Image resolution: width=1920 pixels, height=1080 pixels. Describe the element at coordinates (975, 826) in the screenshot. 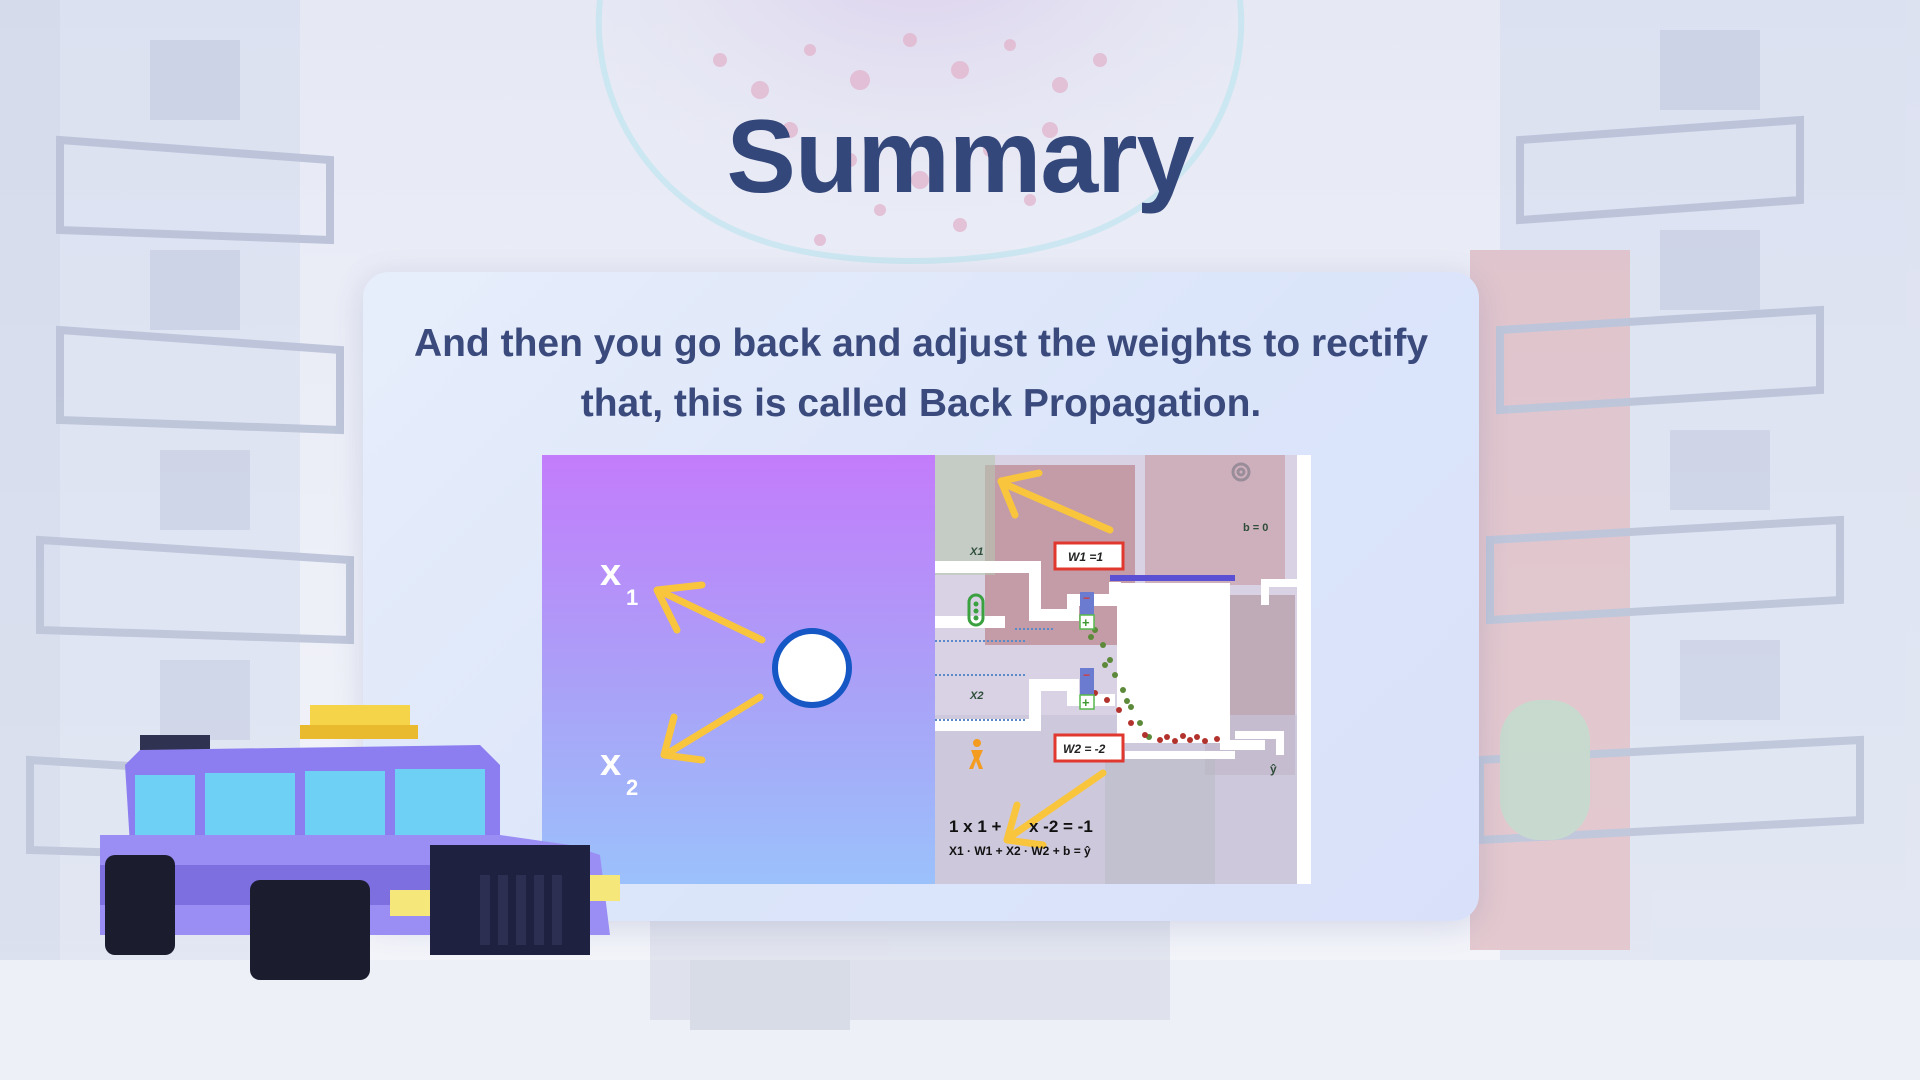

I see `equation-partial: 1 x 1 +` at that location.